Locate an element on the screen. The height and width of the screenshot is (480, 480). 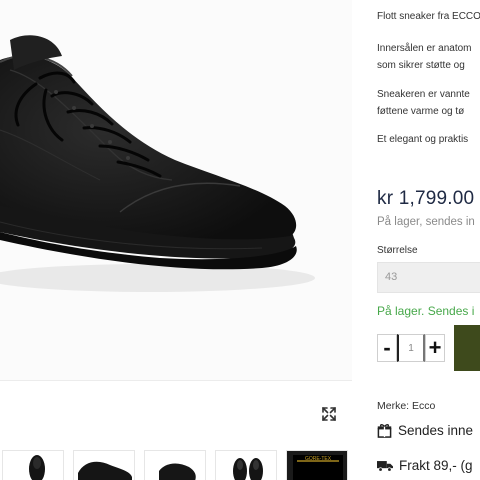
description-line-5: føttene varme og tø is located at coordinates (421, 111).